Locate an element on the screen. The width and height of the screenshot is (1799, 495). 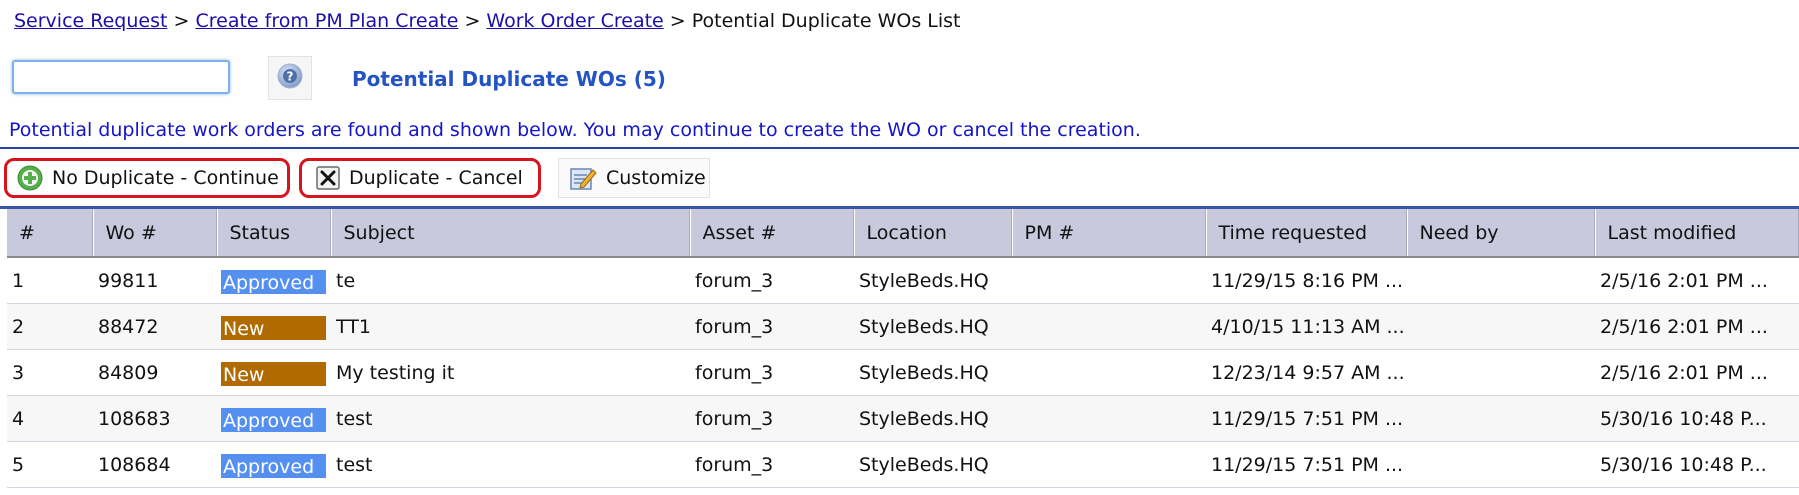
search-input is located at coordinates (121, 77).